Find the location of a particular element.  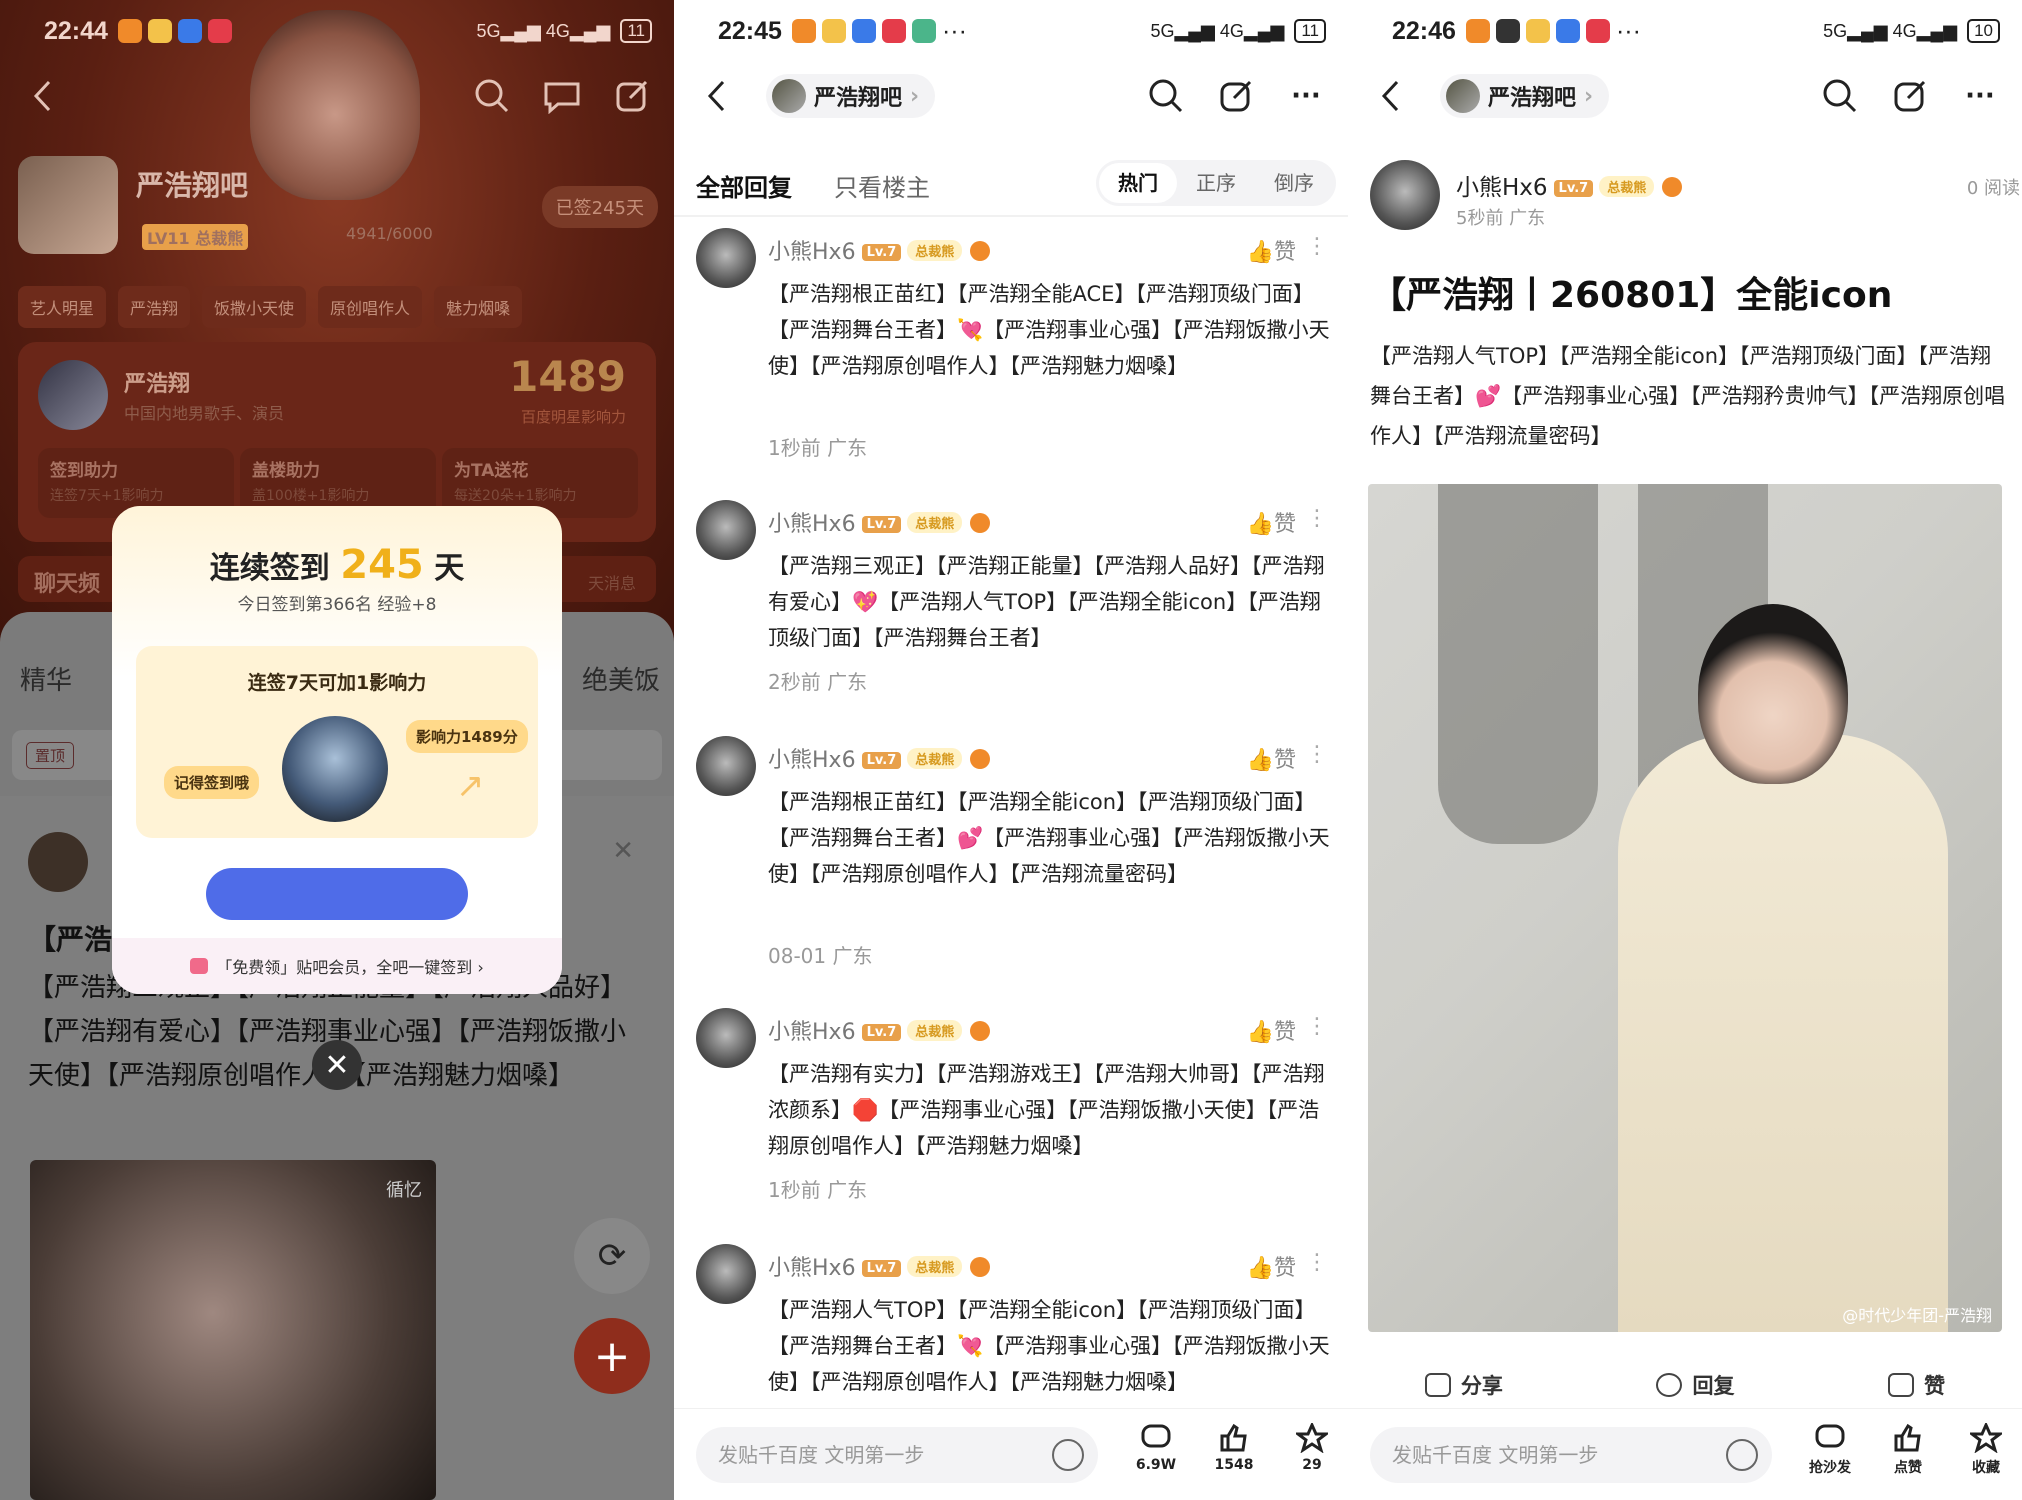

like-count: 1548 is located at coordinates (1234, 1465).